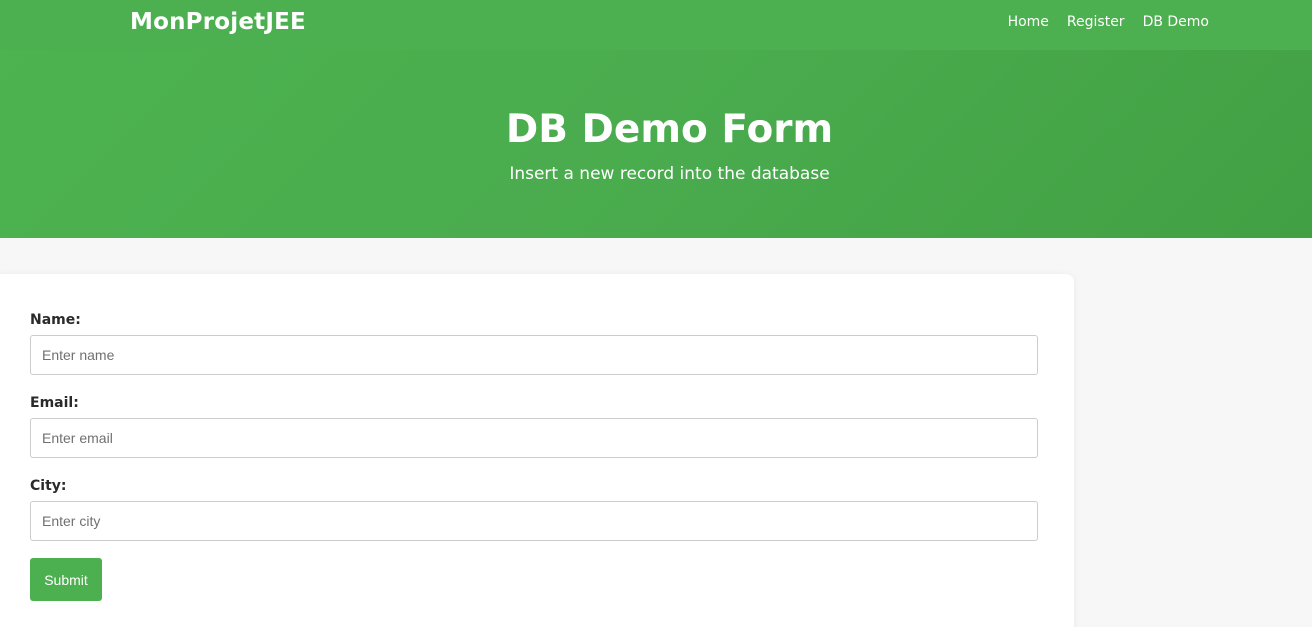  What do you see at coordinates (1028, 22) in the screenshot?
I see `nav-link-home: Home` at bounding box center [1028, 22].